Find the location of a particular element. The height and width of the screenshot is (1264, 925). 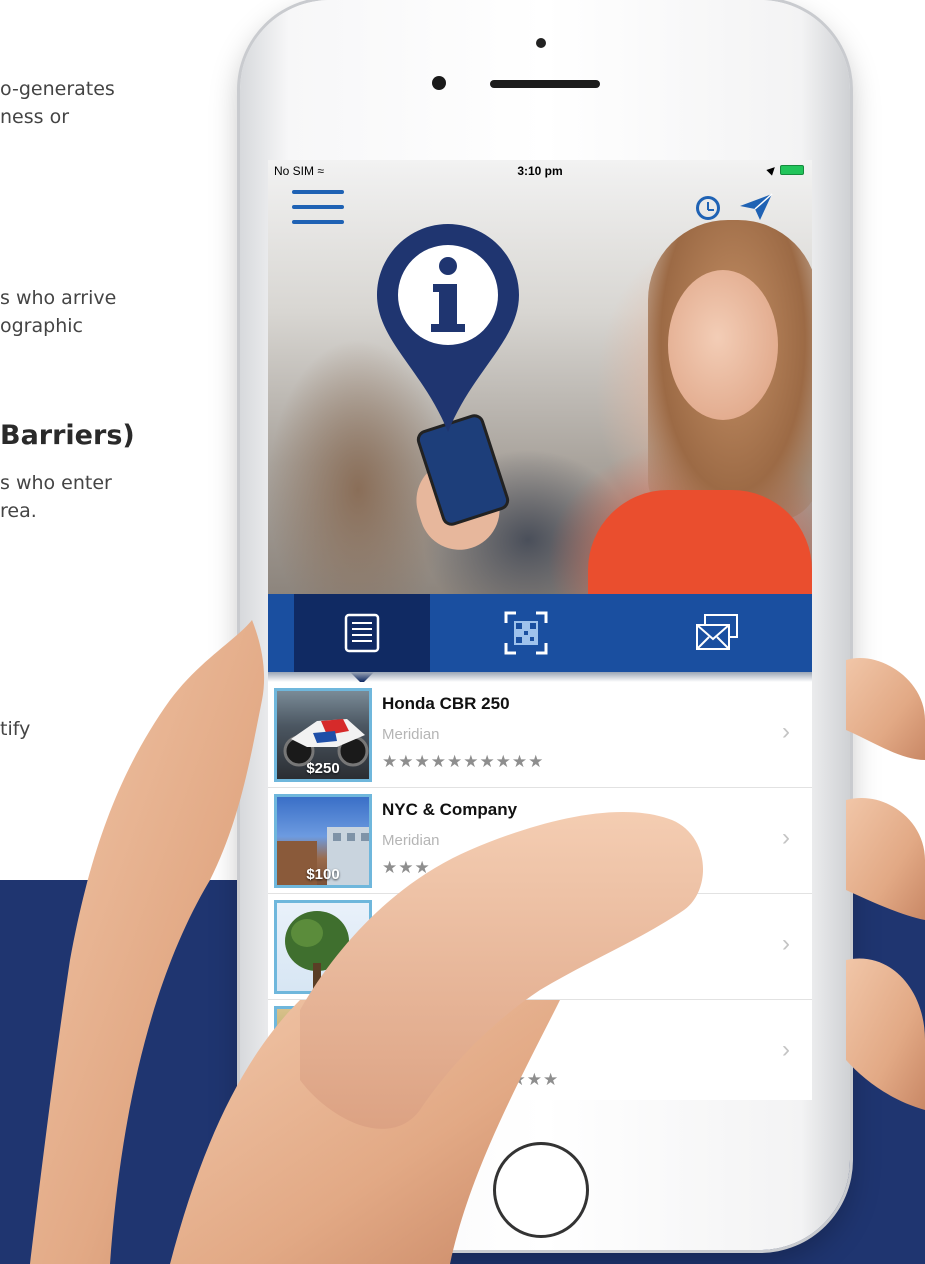

mail-icon is located at coordinates (716, 632).